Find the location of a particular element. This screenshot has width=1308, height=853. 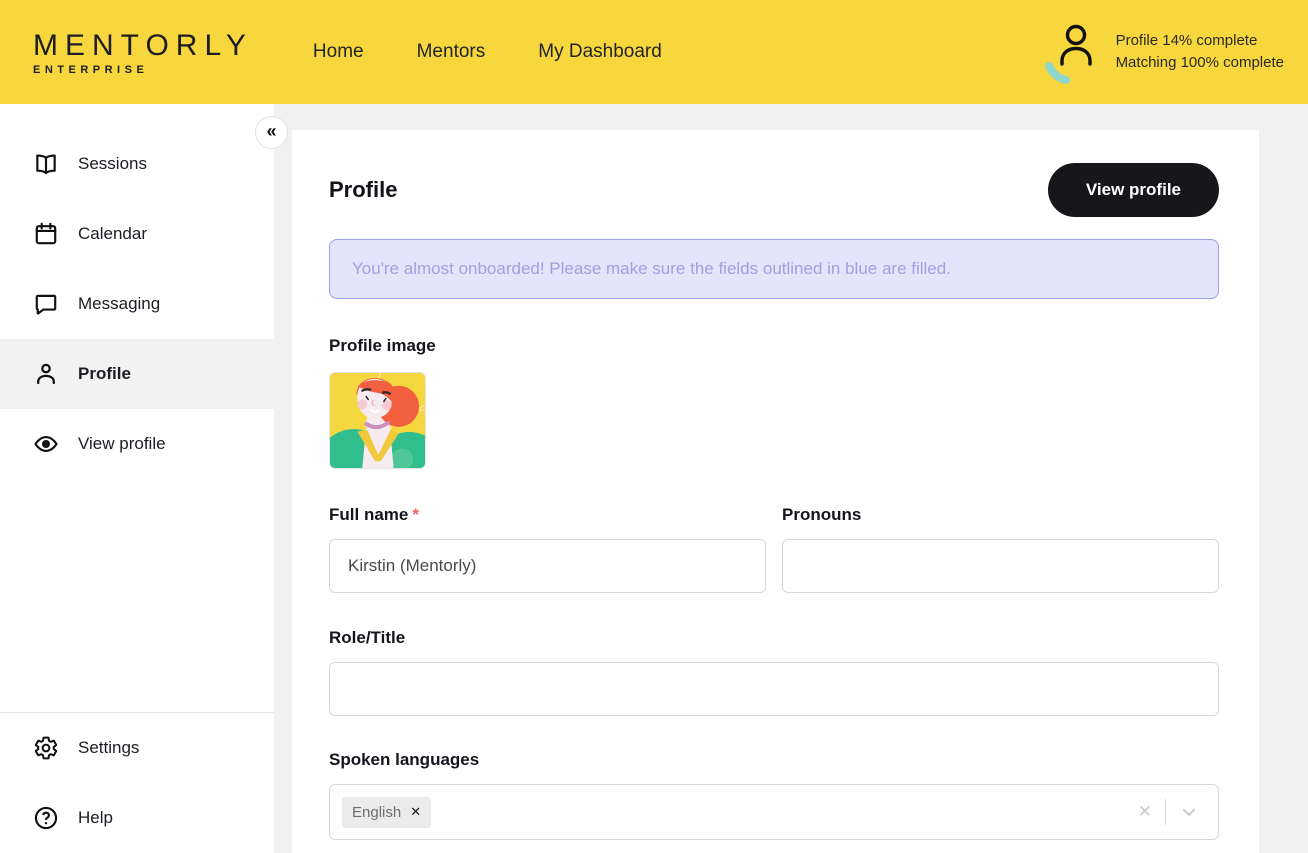

full-name-input is located at coordinates (547, 566).